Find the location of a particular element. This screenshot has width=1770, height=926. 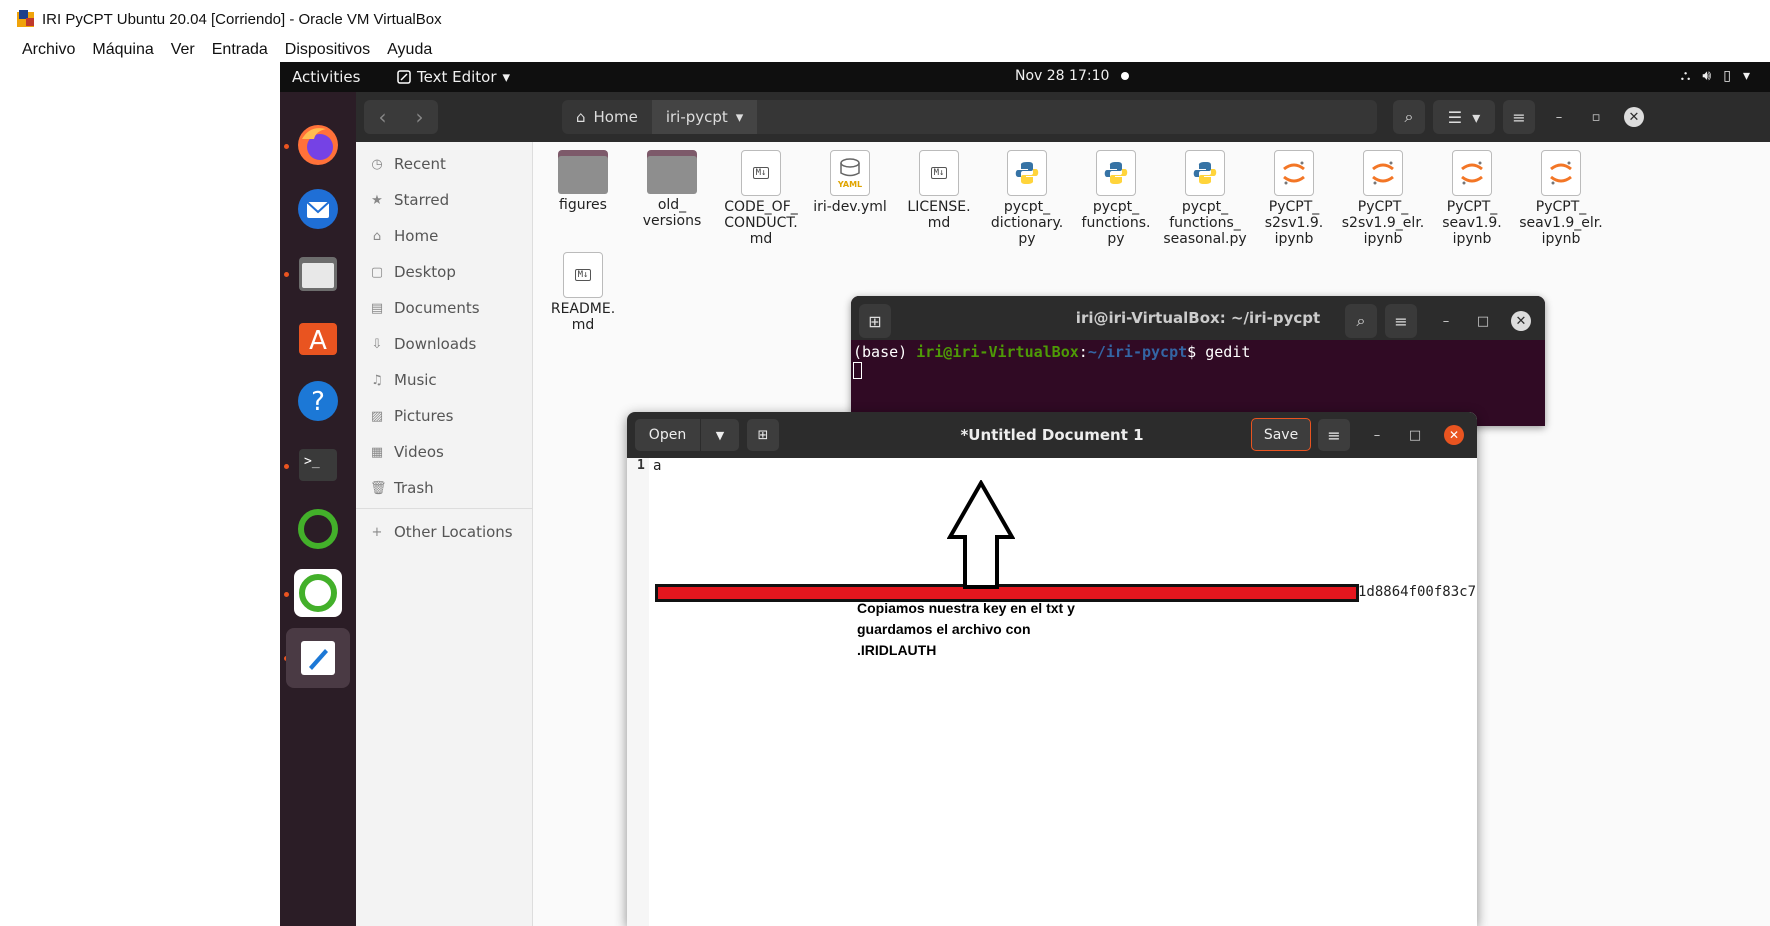

editor-line-start: a is located at coordinates (657, 466).